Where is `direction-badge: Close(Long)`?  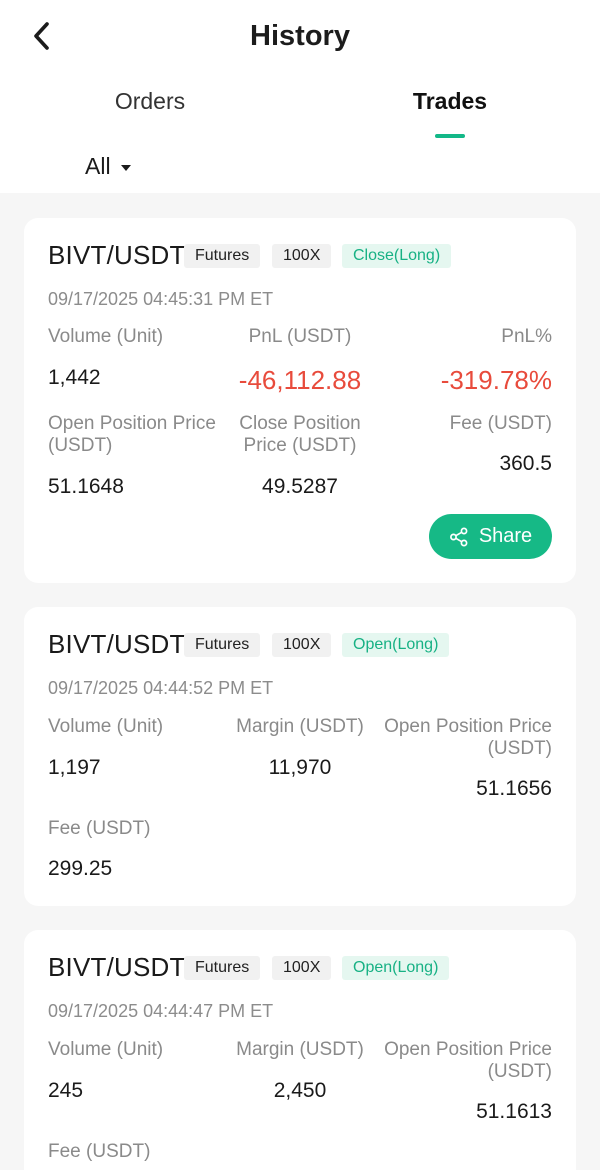
direction-badge: Close(Long) is located at coordinates (397, 256).